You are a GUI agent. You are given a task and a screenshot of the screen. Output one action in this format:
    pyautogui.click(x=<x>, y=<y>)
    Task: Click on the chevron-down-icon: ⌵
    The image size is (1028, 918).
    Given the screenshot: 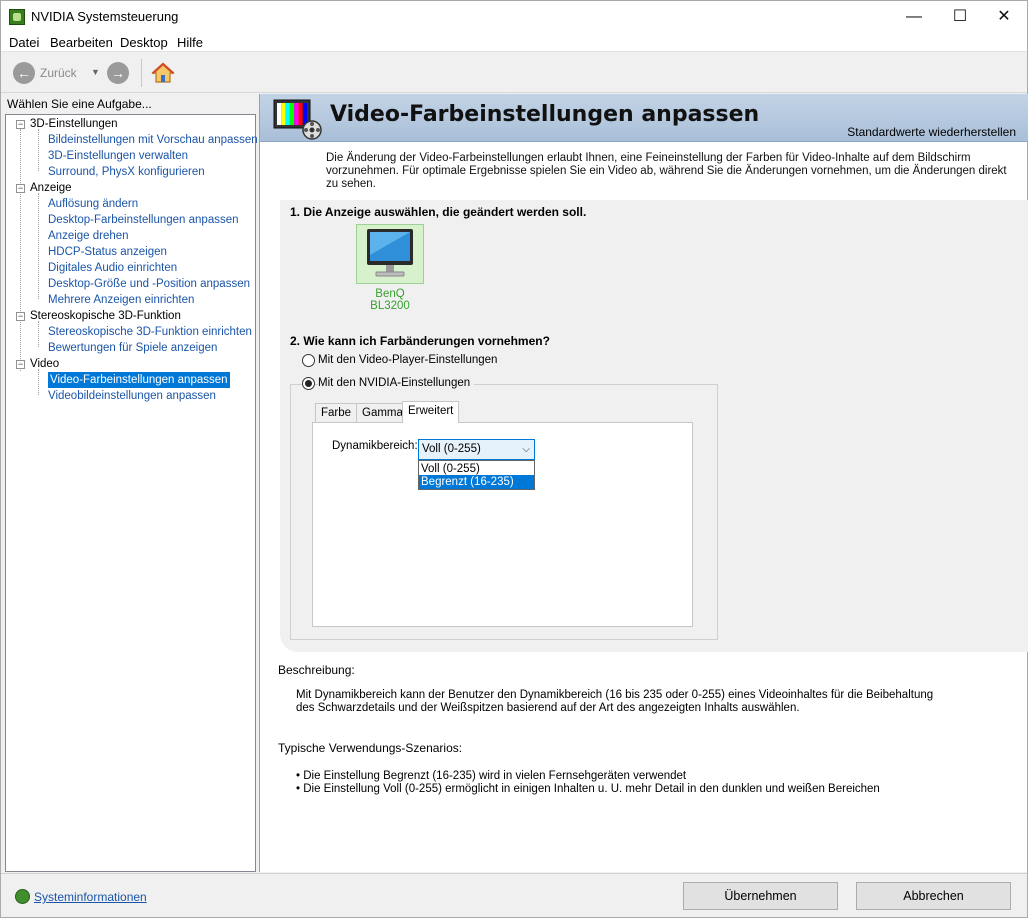 What is the action you would take?
    pyautogui.click(x=526, y=449)
    